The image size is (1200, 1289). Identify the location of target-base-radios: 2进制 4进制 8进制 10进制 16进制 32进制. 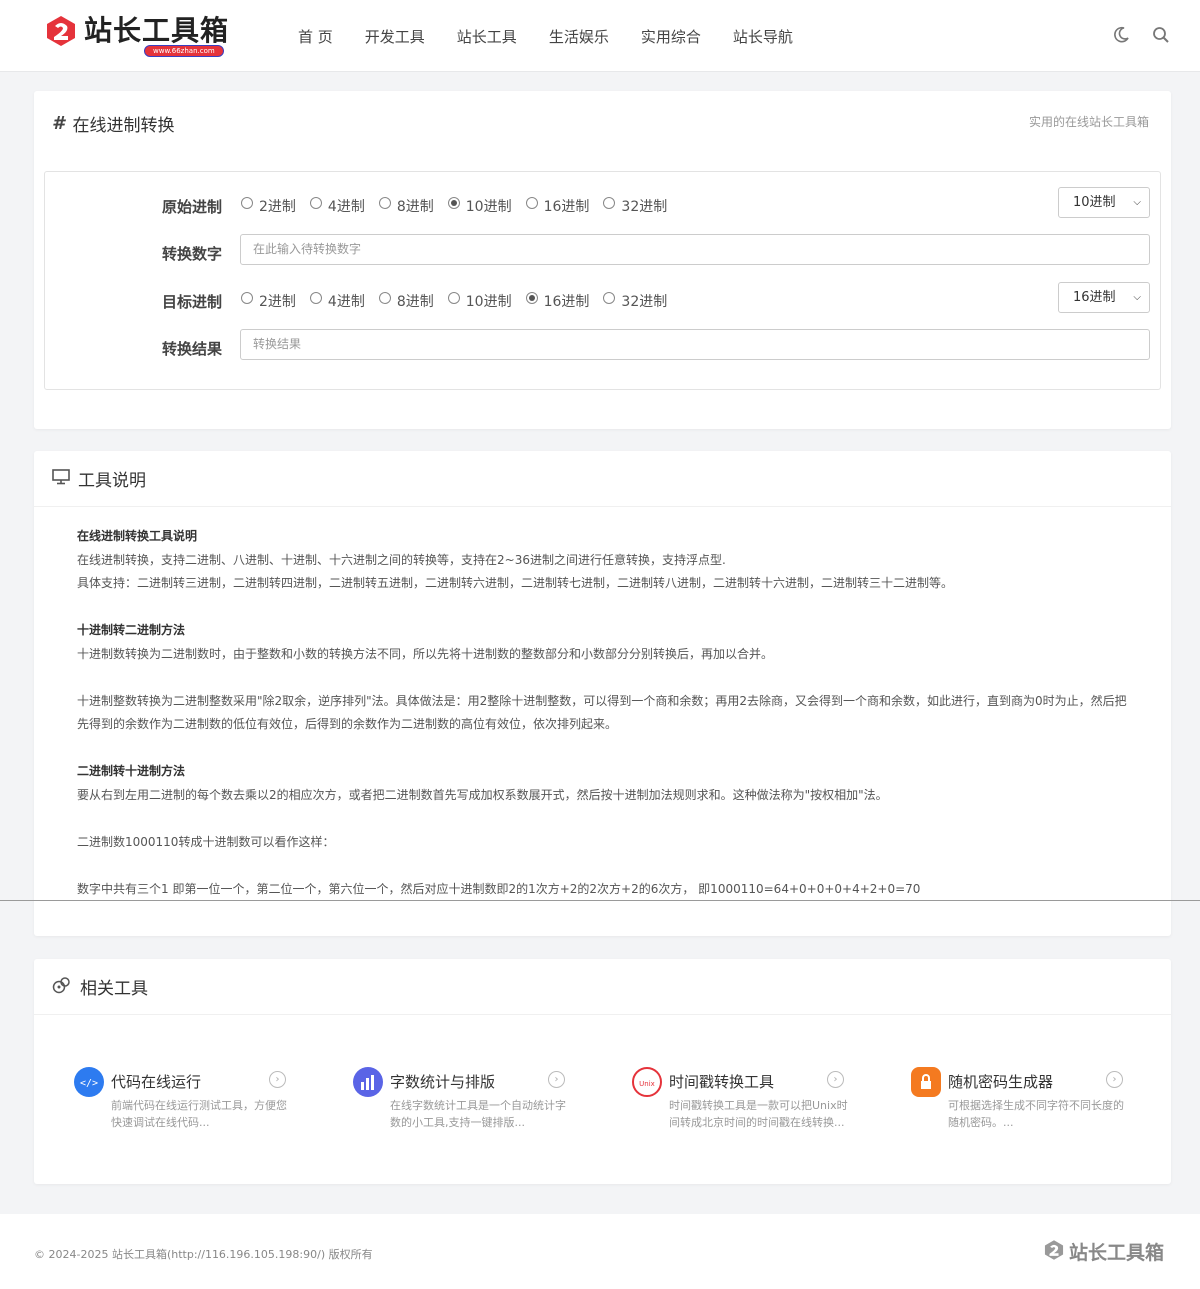
(461, 301).